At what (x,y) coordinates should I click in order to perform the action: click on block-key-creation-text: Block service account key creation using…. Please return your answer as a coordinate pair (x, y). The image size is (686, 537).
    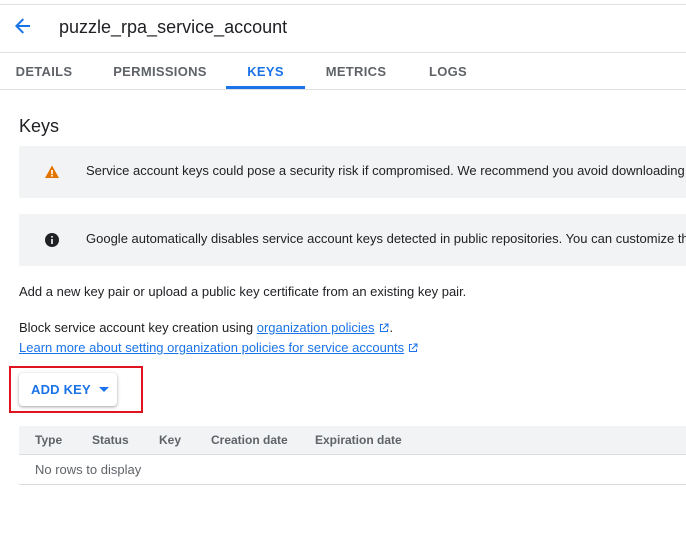
    Looking at the image, I should click on (206, 328).